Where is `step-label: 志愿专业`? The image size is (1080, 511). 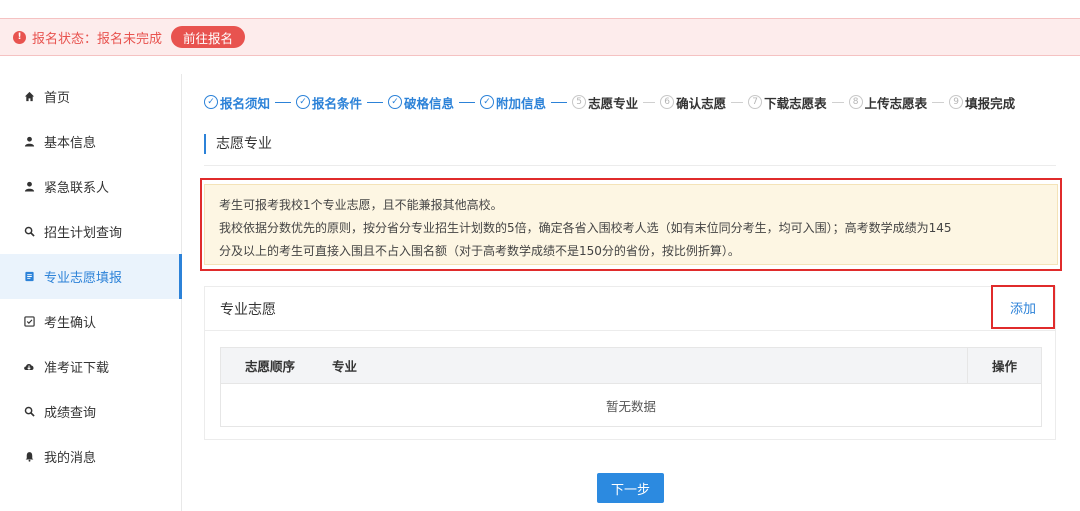 step-label: 志愿专业 is located at coordinates (613, 103).